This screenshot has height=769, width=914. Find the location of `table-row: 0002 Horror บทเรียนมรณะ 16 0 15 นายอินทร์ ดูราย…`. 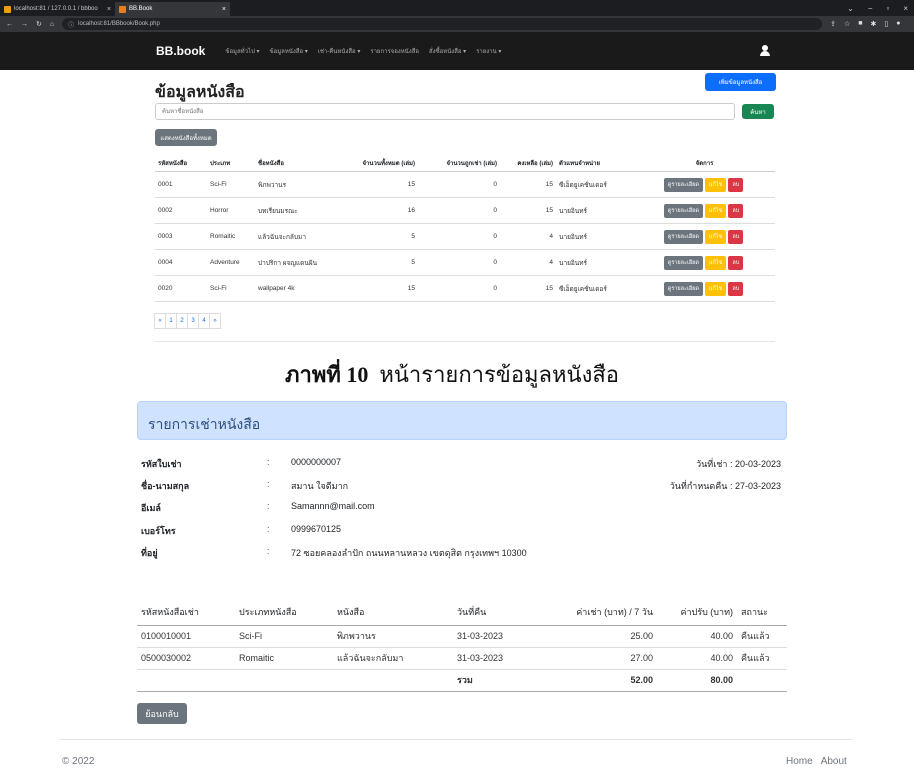

table-row: 0002 Horror บทเรียนมรณะ 16 0 15 นายอินทร์ ดูราย… is located at coordinates (465, 210).